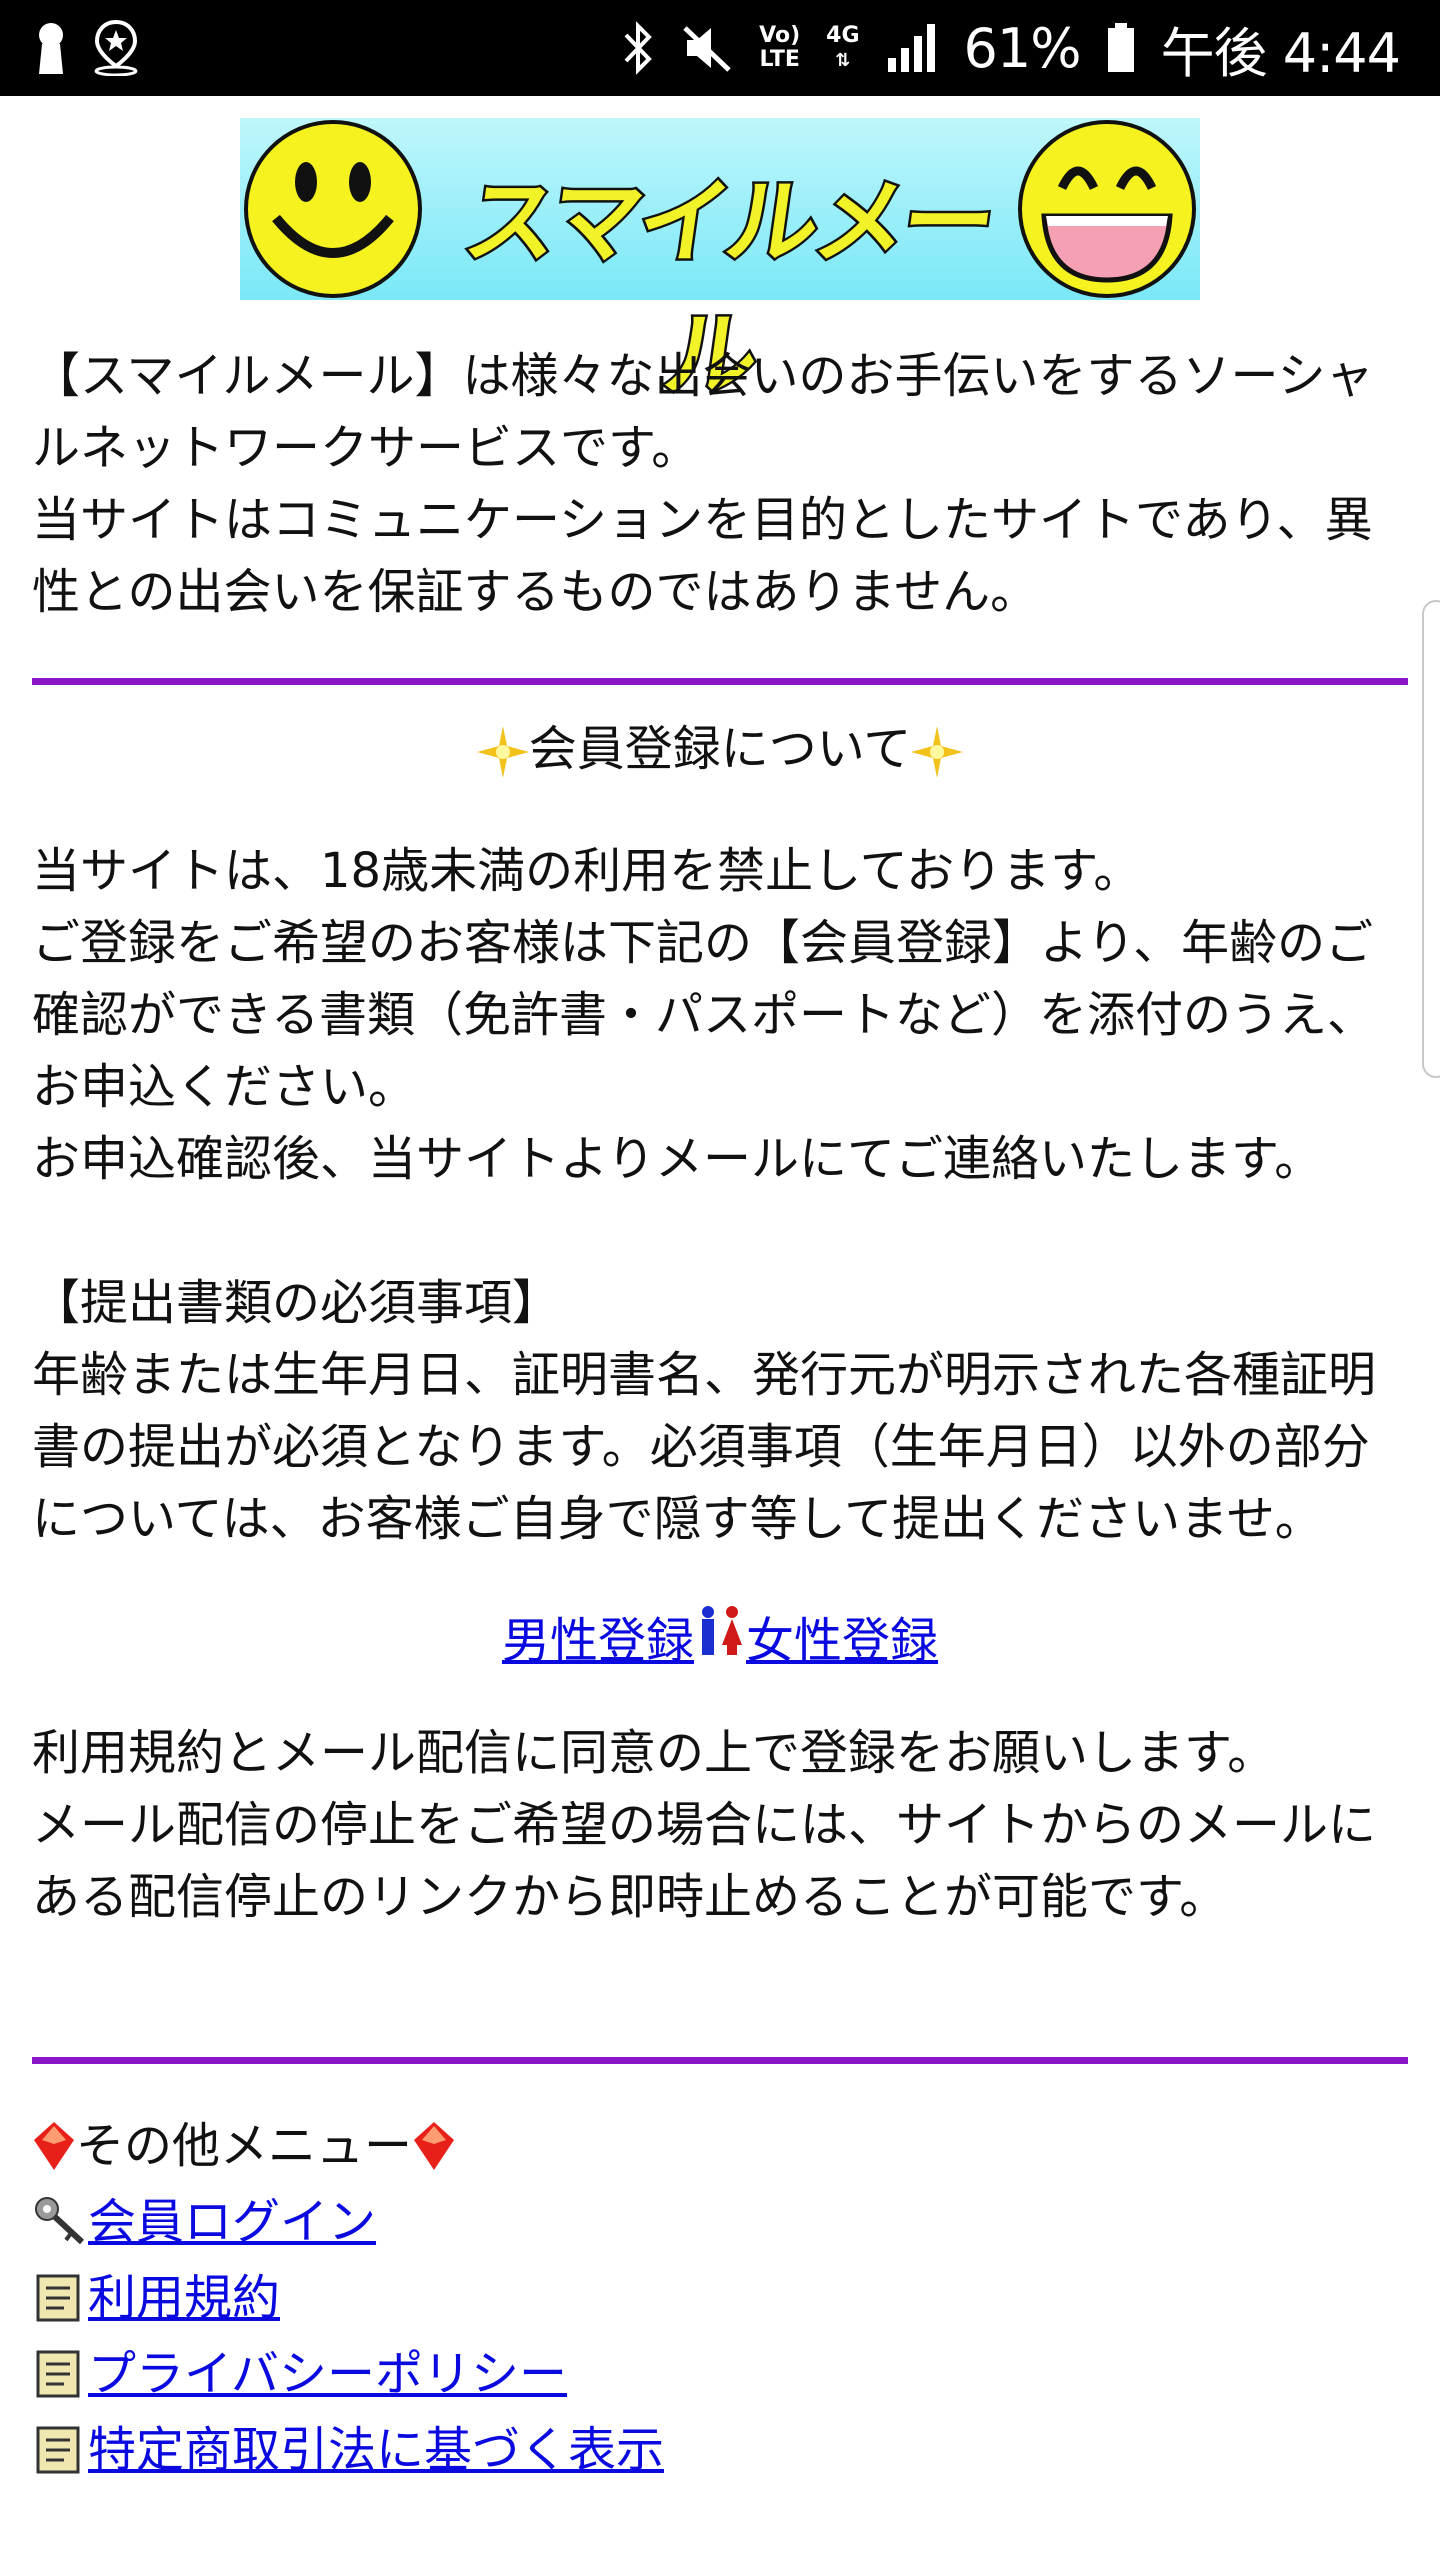  Describe the element at coordinates (1022, 48) in the screenshot. I see `battery-percent: 61%` at that location.